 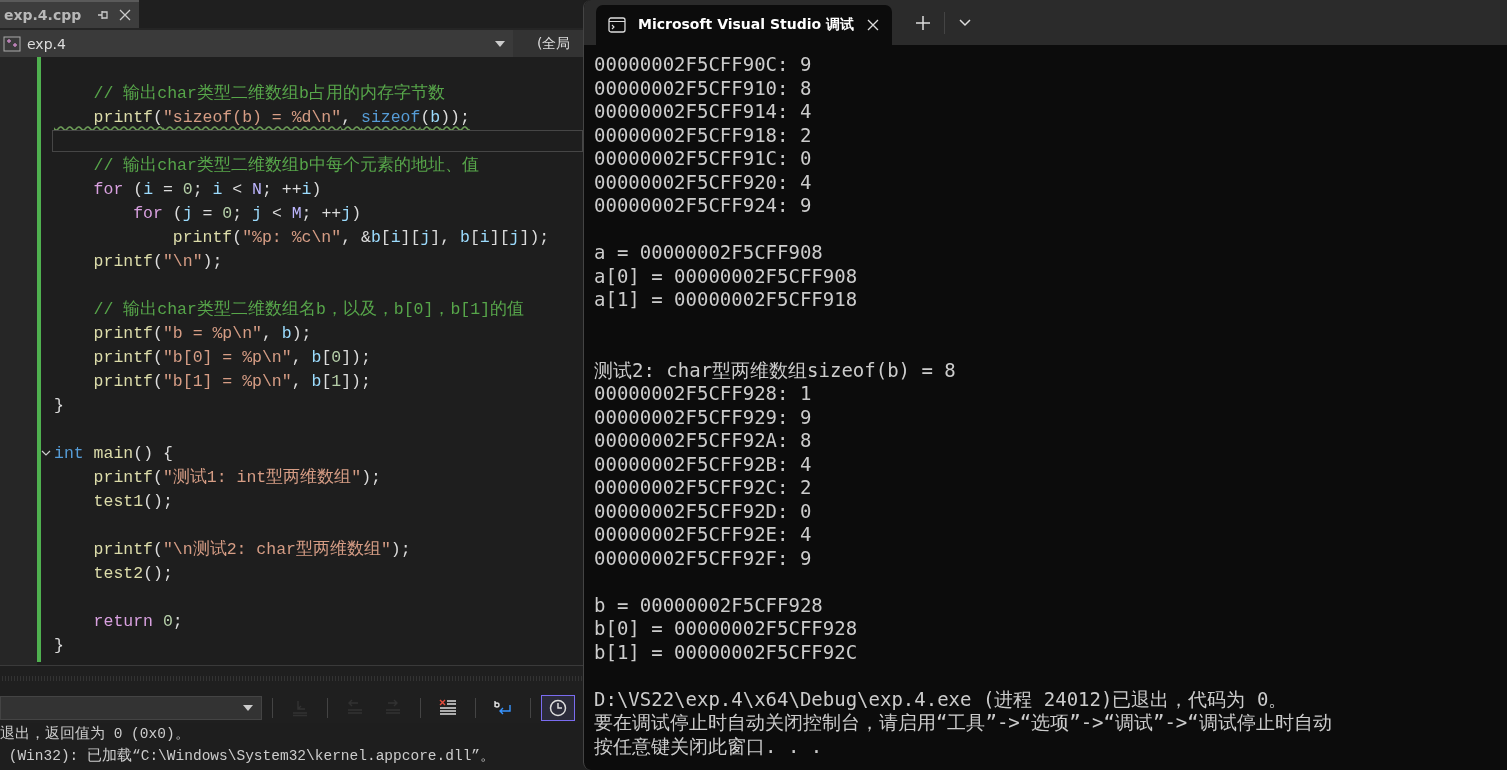 What do you see at coordinates (703, 64) in the screenshot?
I see `console-line: 00000002F5CFF90C: 9` at bounding box center [703, 64].